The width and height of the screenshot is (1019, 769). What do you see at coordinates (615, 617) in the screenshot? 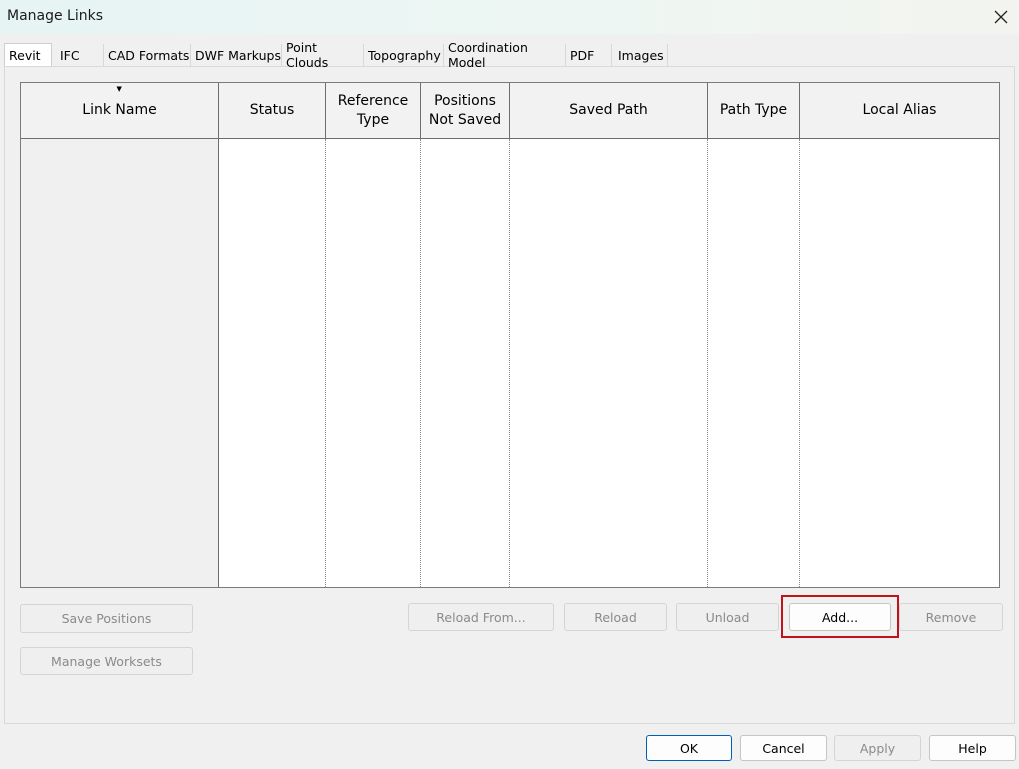
I see `reload-button: Reload` at bounding box center [615, 617].